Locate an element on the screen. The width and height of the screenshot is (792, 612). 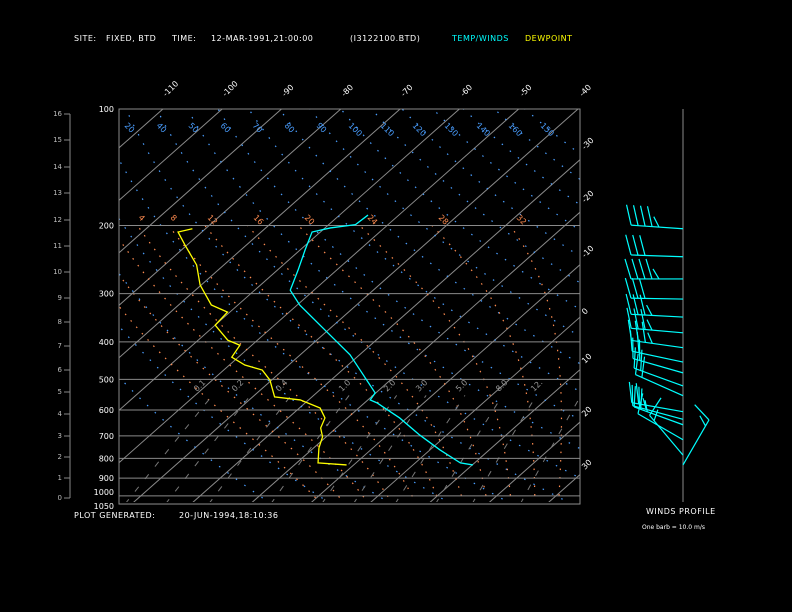
isotherm-label: -70 is located at coordinates (407, 91).